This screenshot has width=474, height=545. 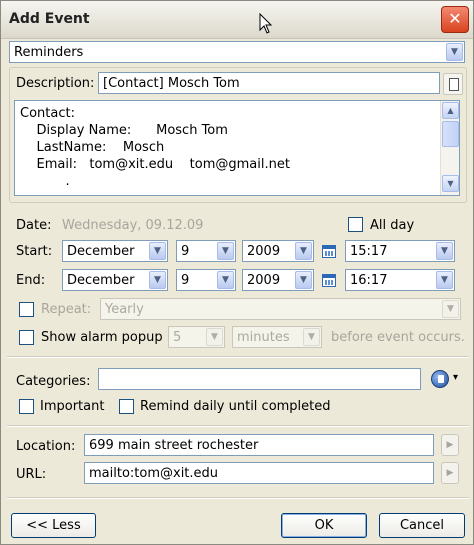 I want to click on ok-button: OK, so click(x=324, y=525).